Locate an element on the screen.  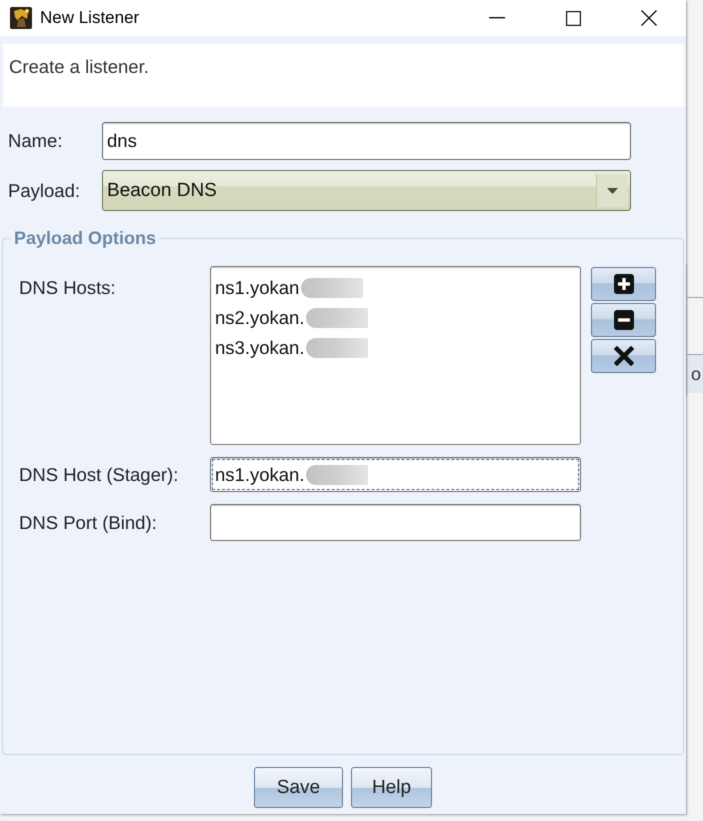
plus-icon is located at coordinates (624, 284).